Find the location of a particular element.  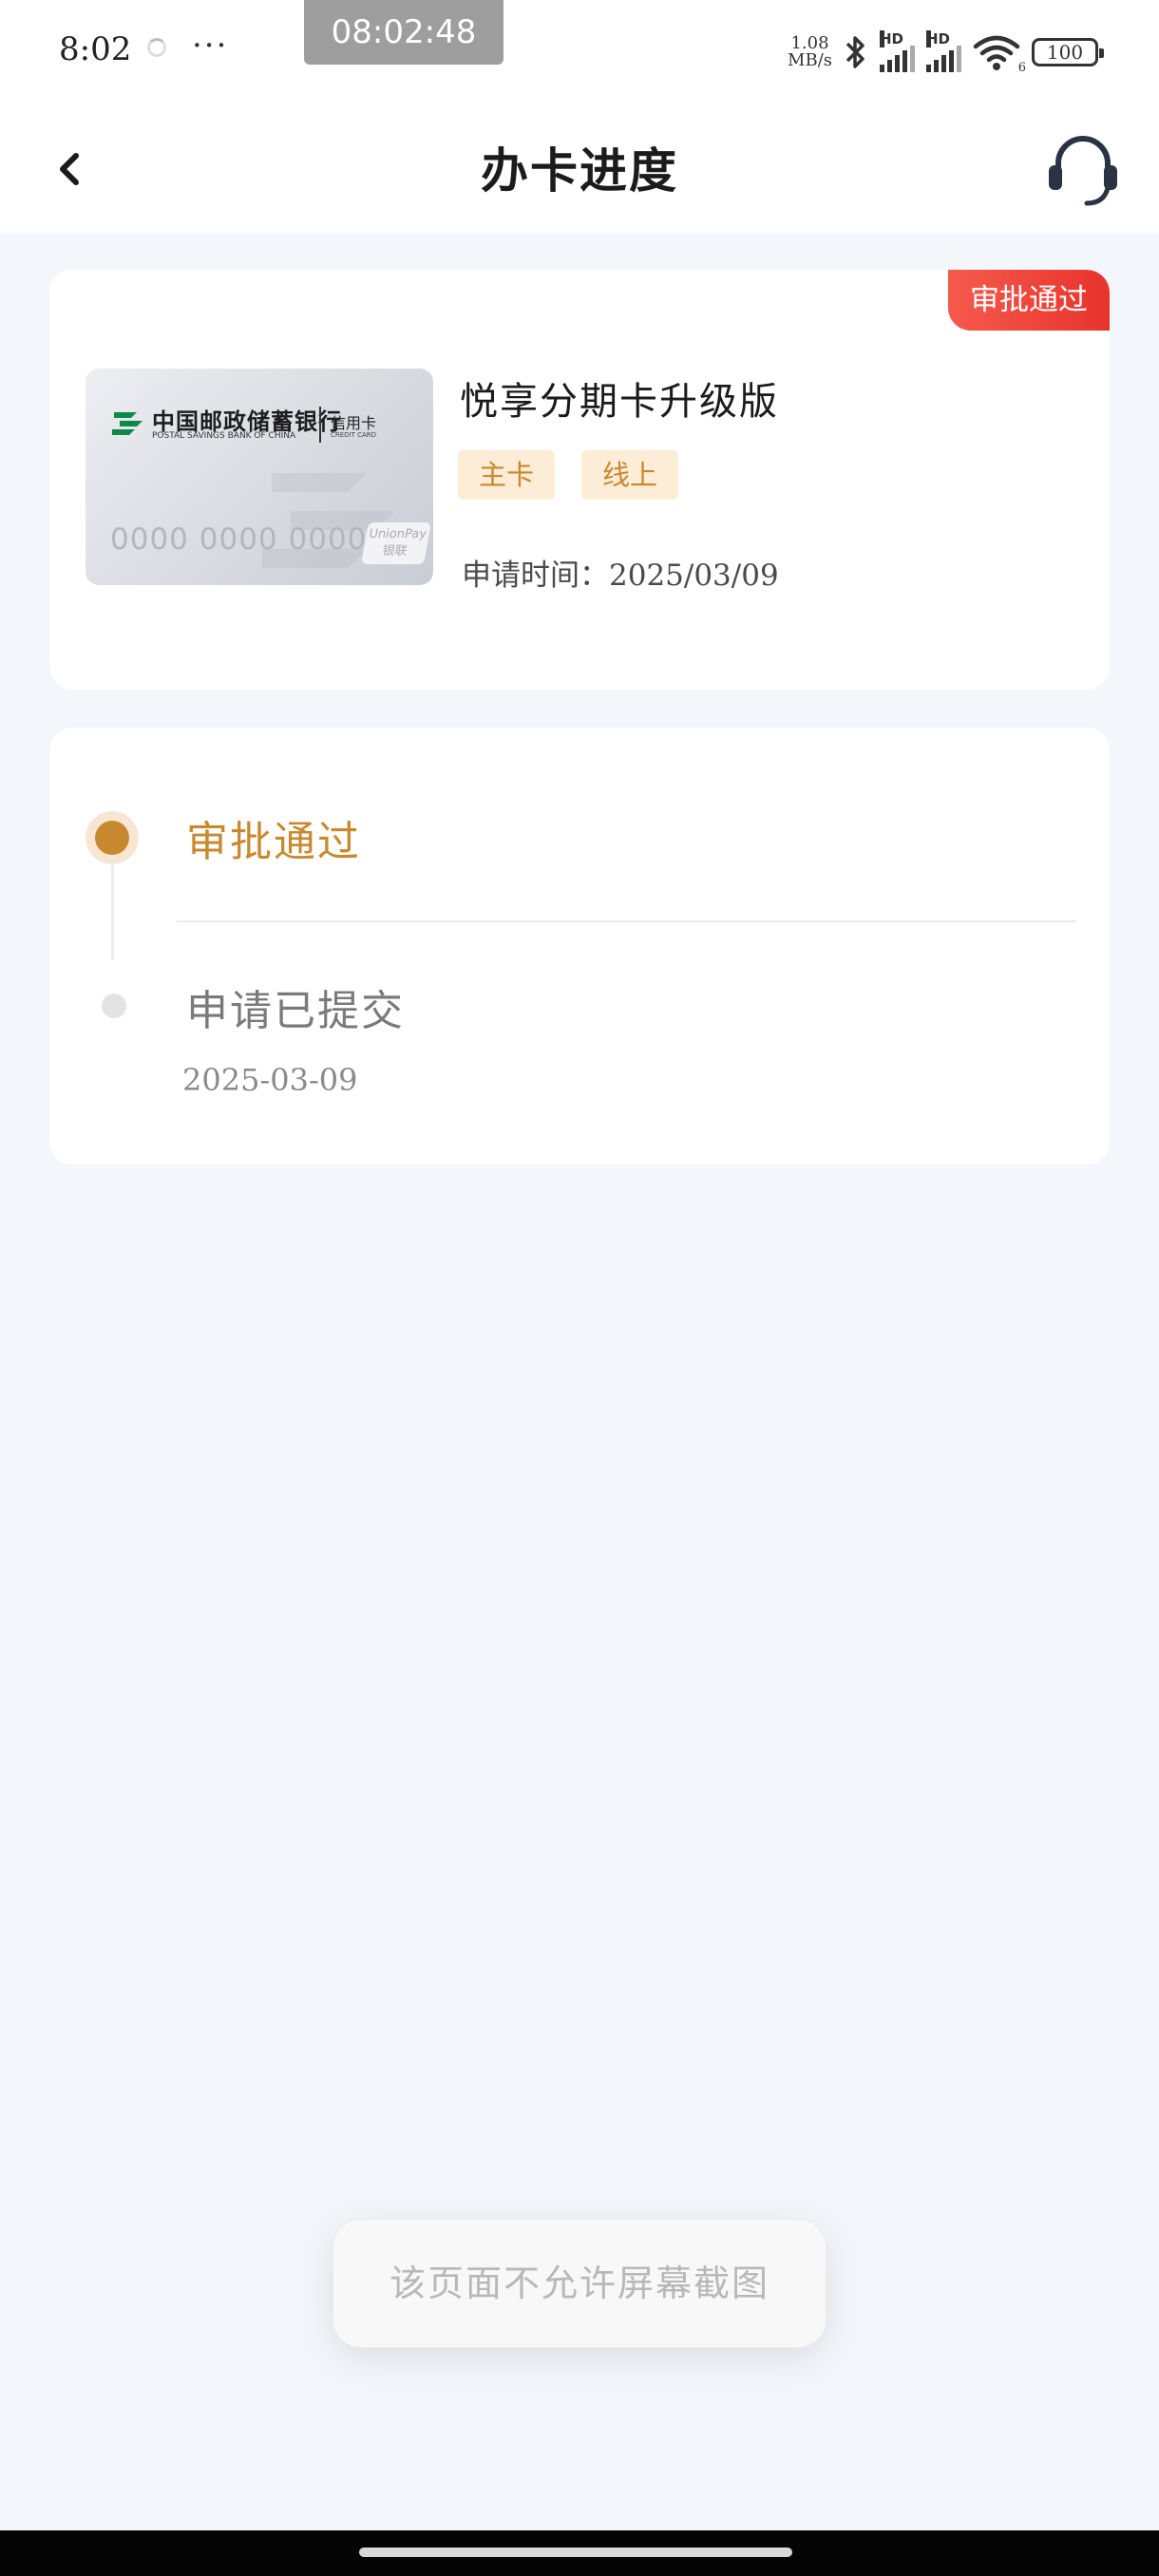

signal-1-icon: HD is located at coordinates (897, 51).